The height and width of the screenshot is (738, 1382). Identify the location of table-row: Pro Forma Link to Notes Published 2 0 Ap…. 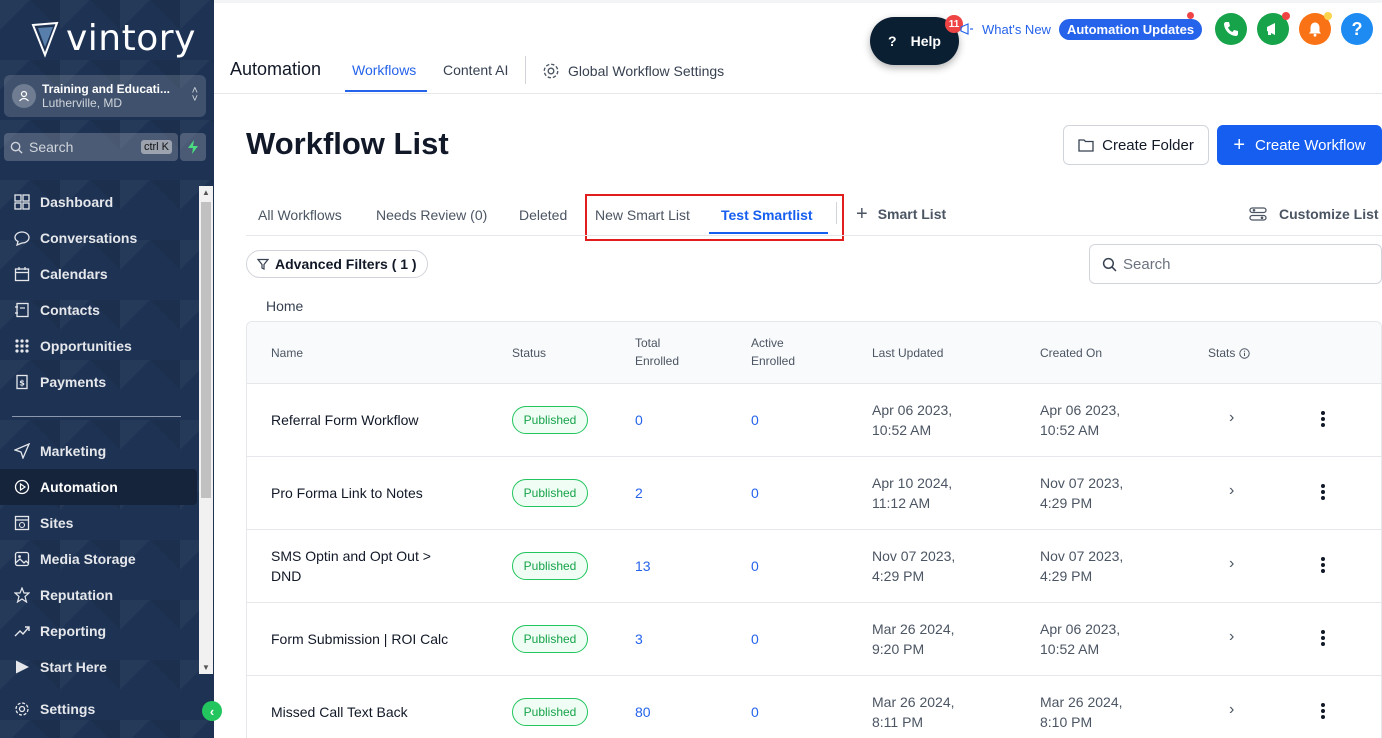
(814, 493).